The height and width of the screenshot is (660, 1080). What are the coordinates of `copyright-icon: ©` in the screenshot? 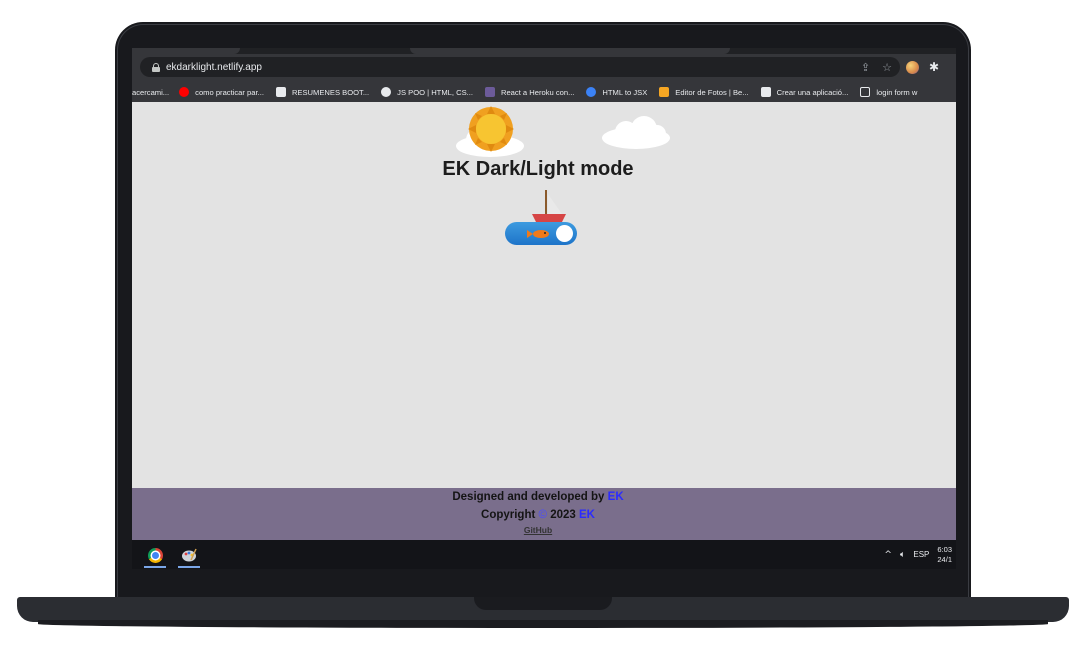 It's located at (542, 515).